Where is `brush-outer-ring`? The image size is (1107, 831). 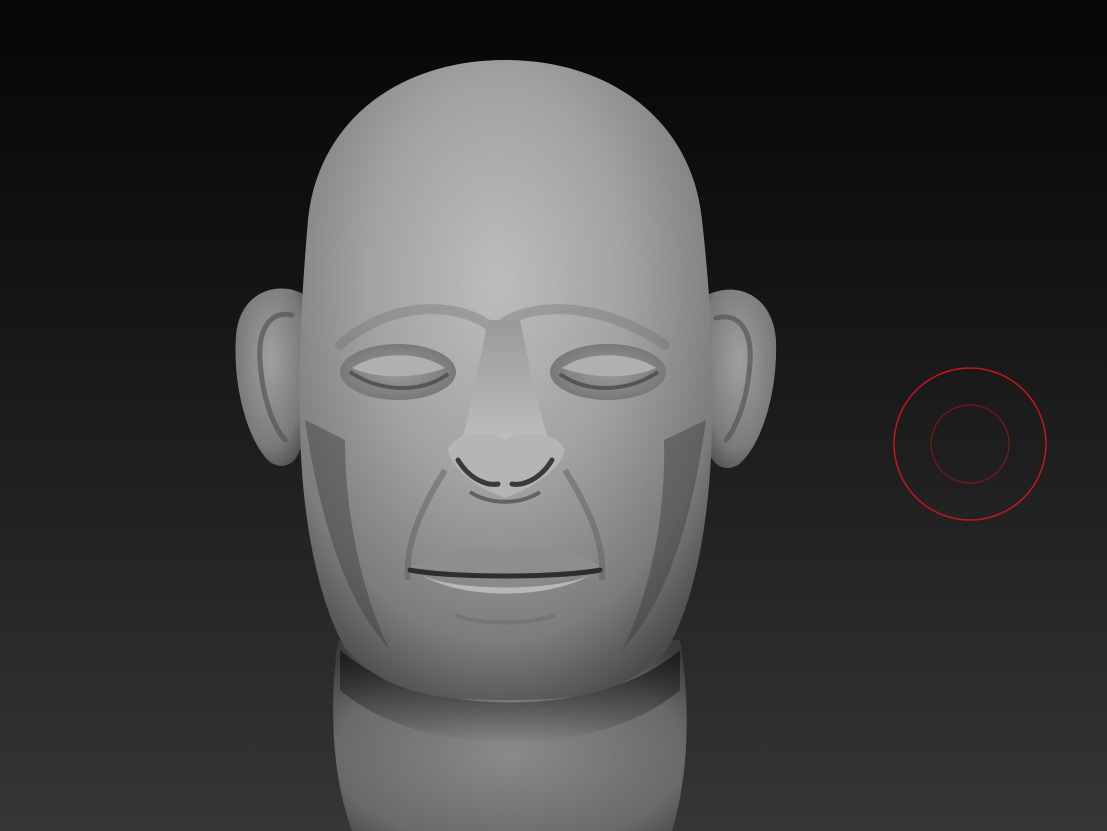
brush-outer-ring is located at coordinates (970, 444).